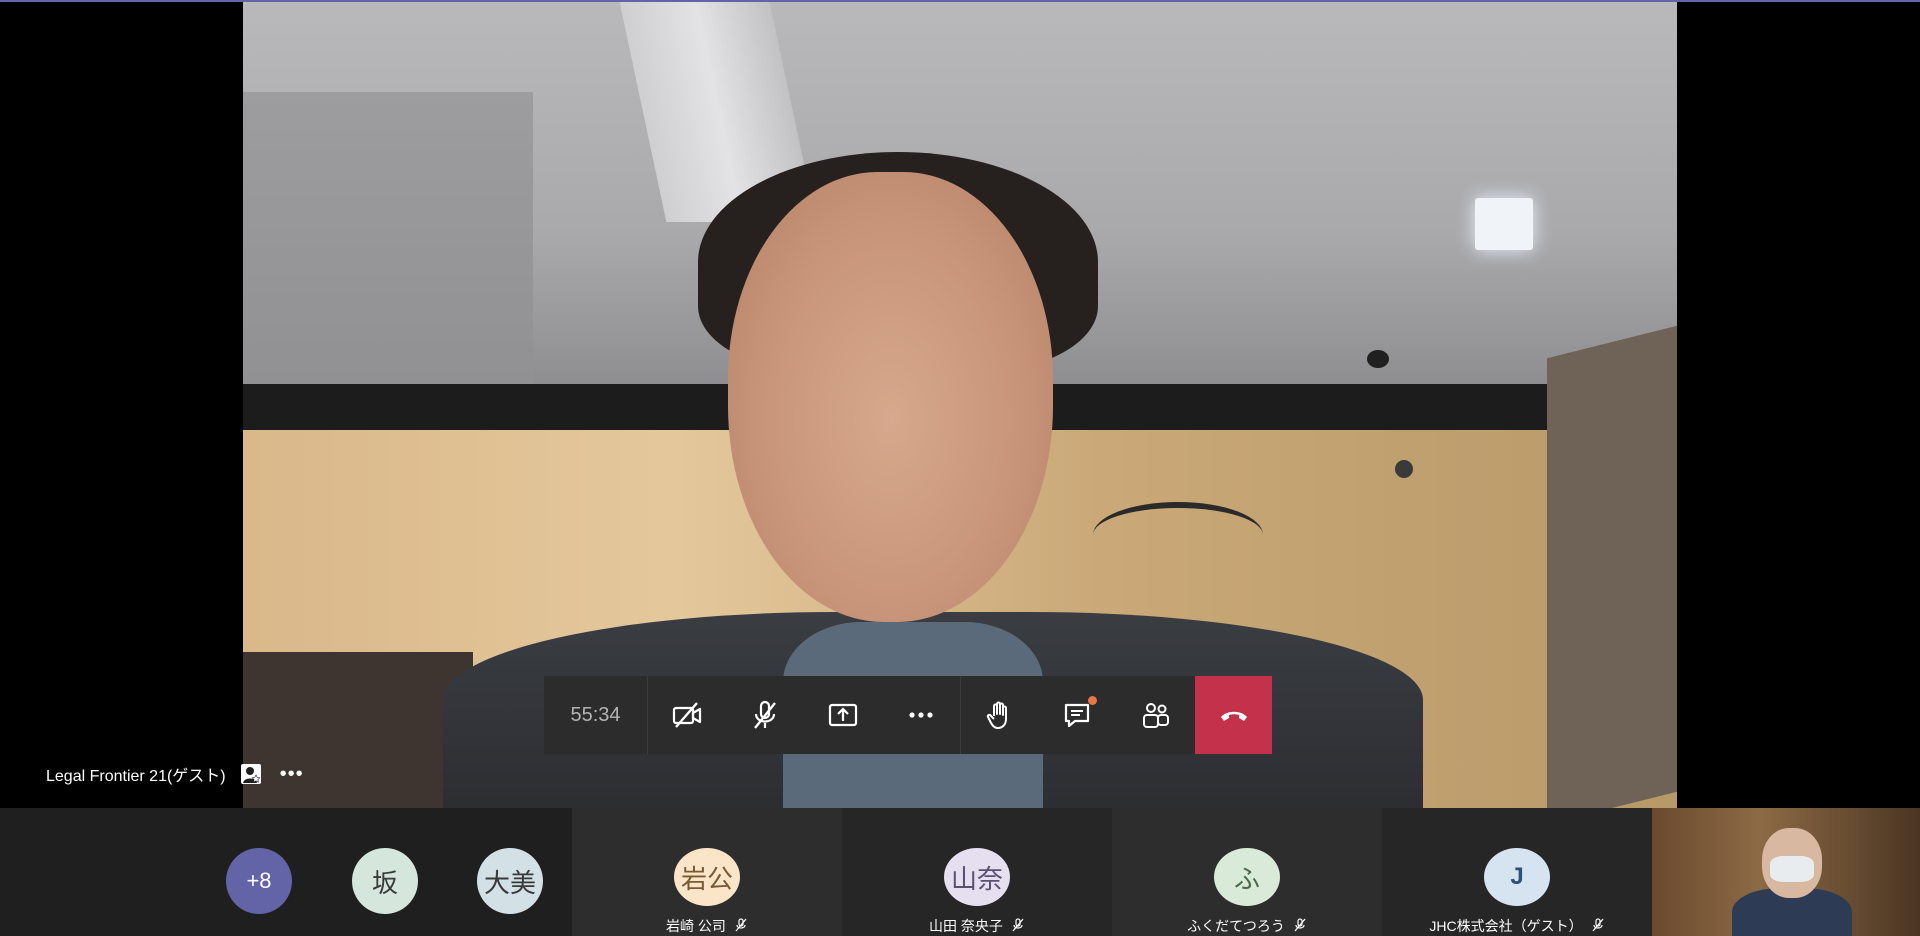 This screenshot has width=1920, height=936. I want to click on participant-name-row: ふくだてつろう, so click(1247, 926).